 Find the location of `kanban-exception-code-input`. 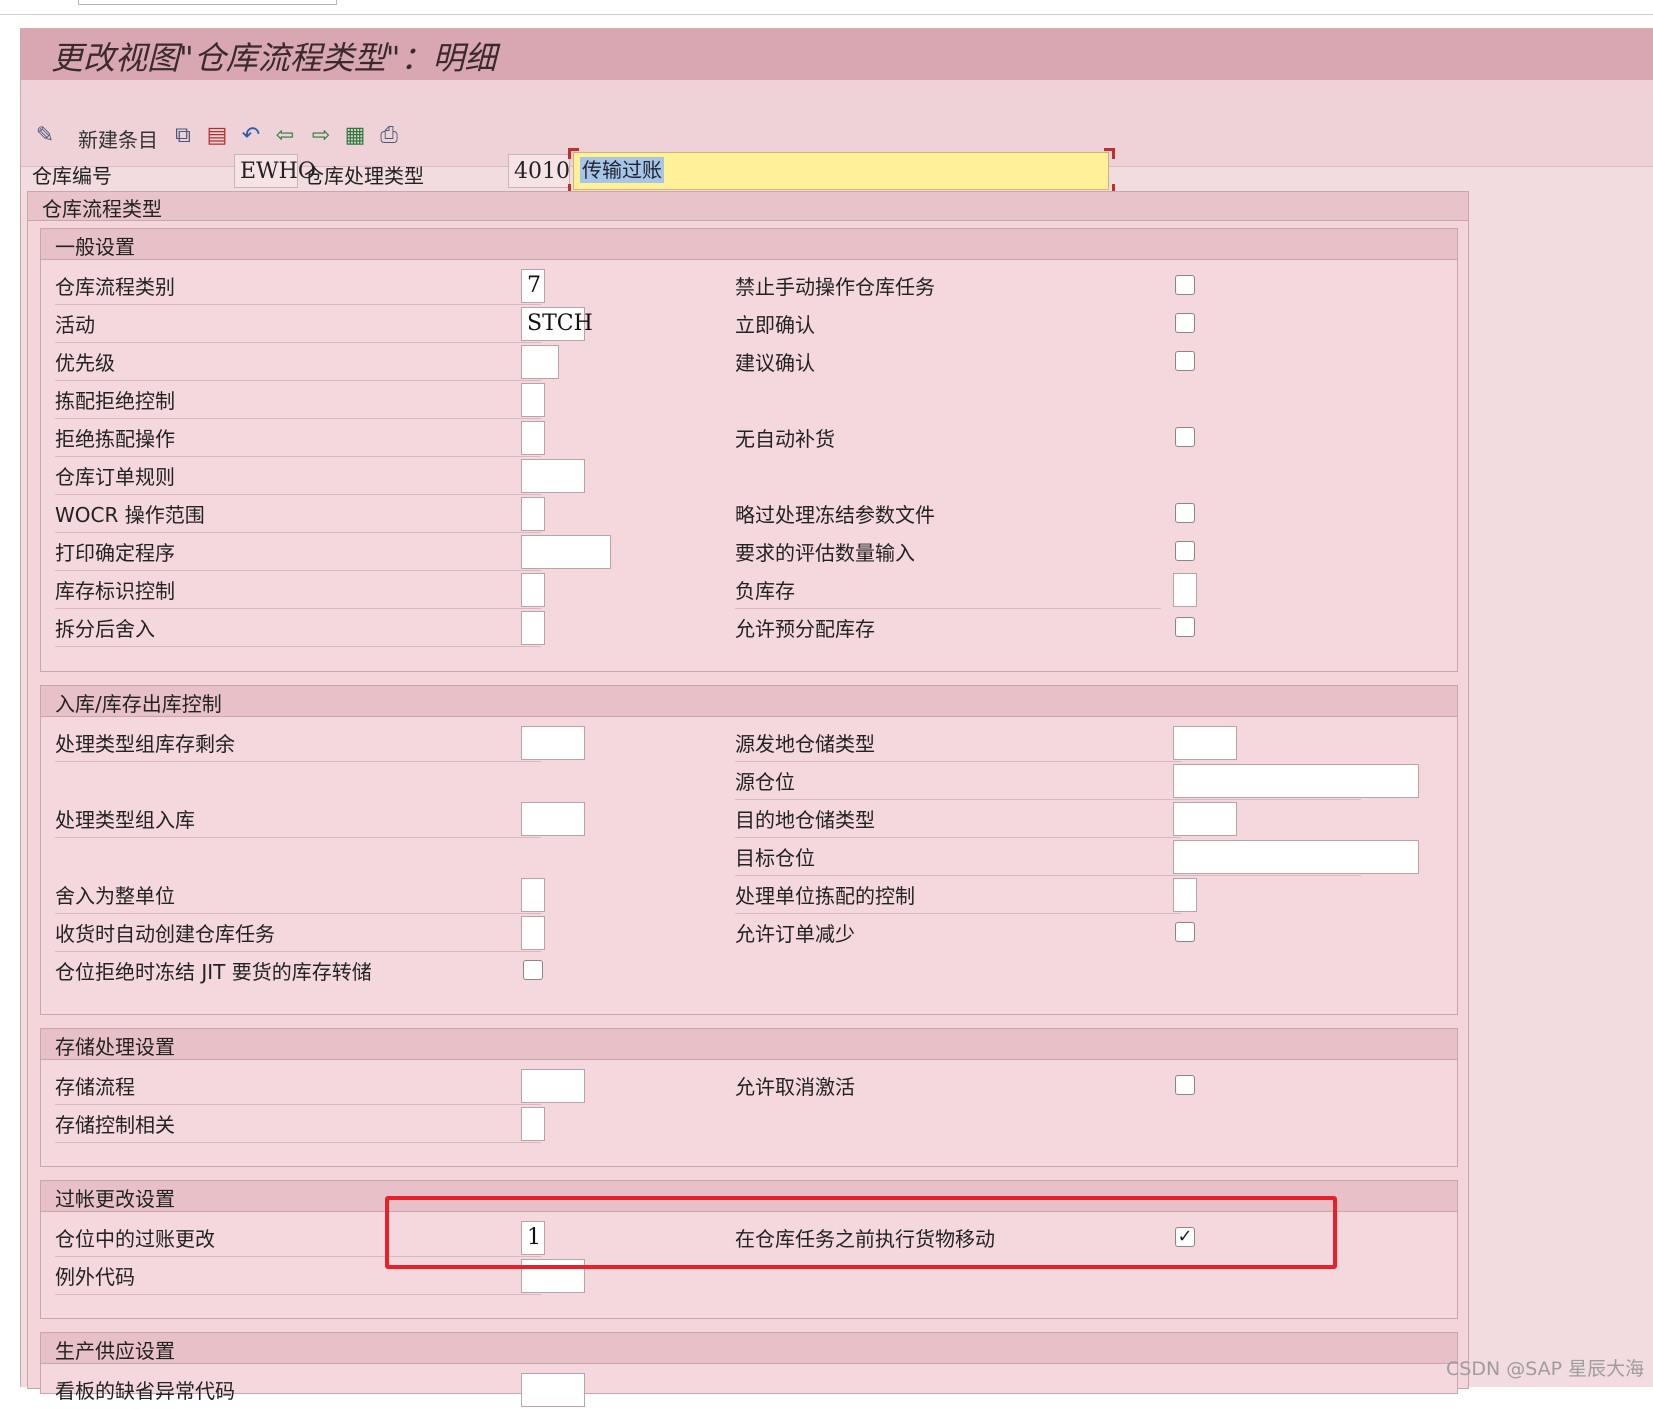

kanban-exception-code-input is located at coordinates (553, 1390).